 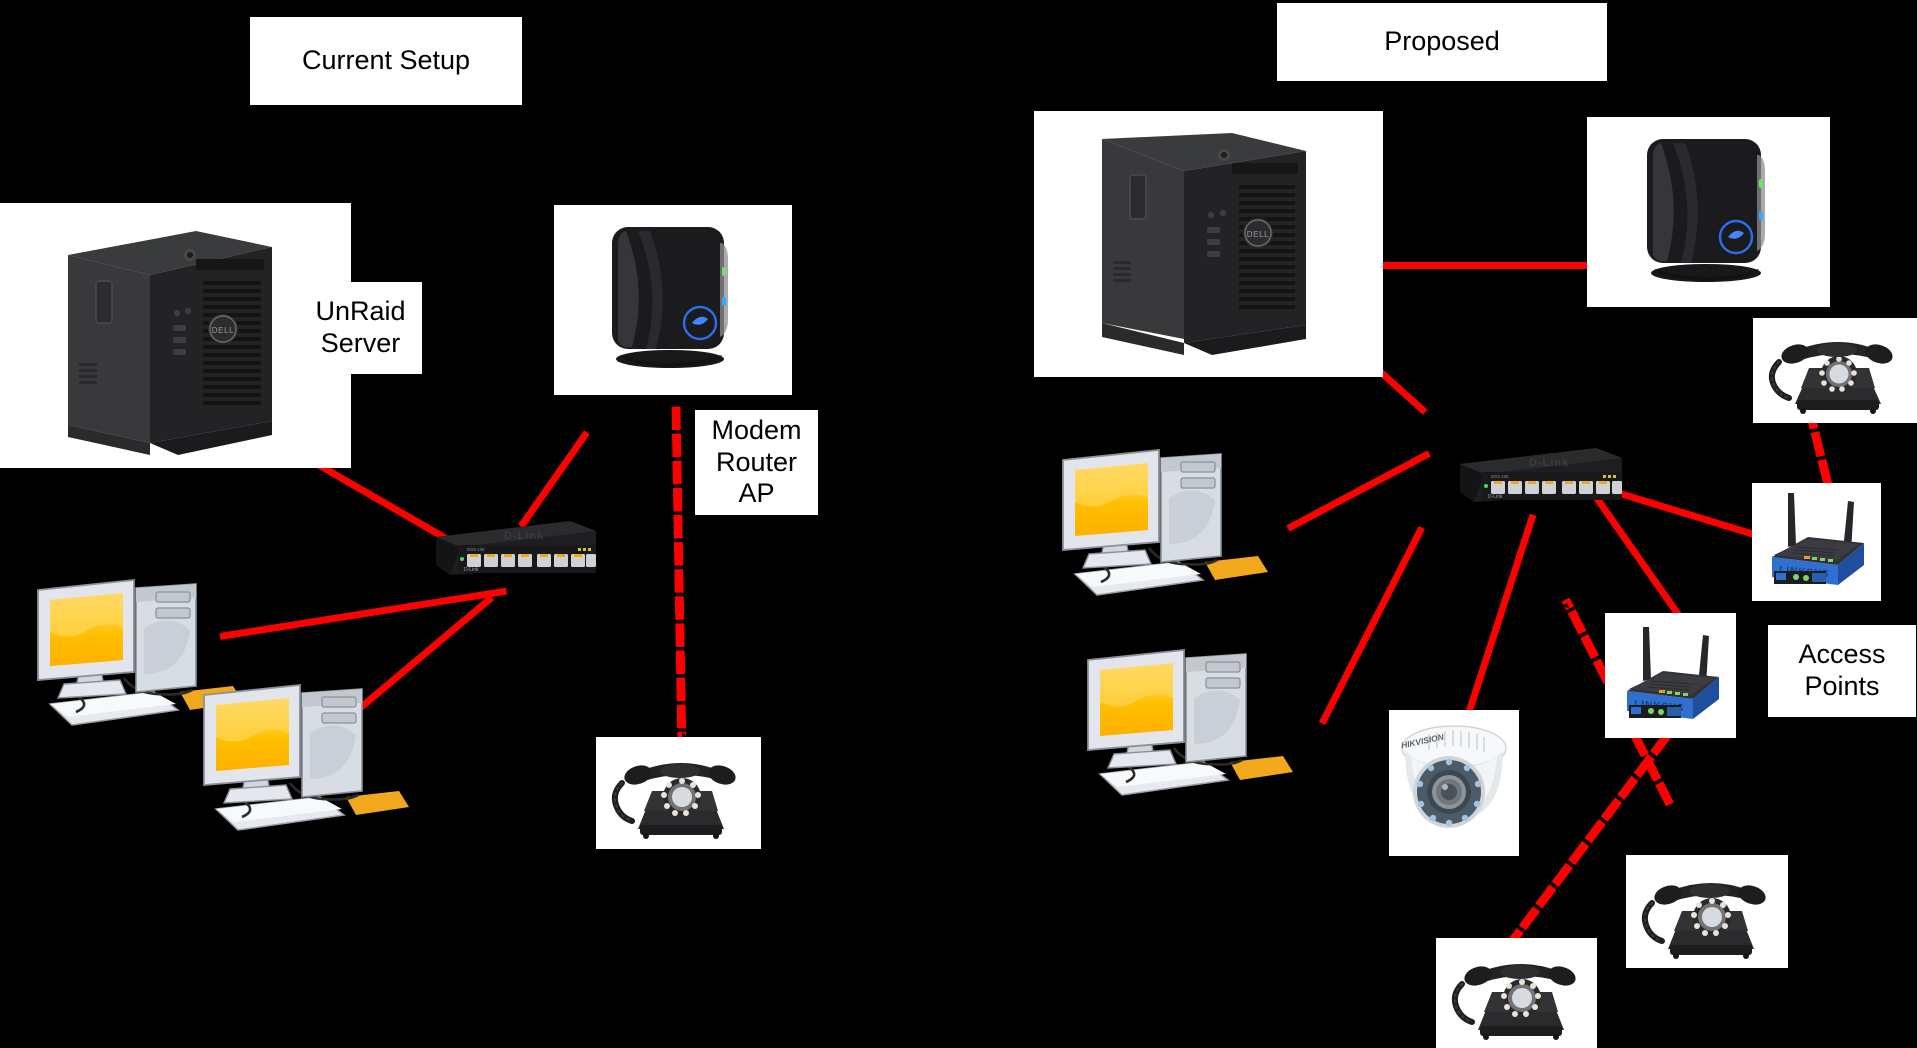 I want to click on device-dlink-switch-right: D-Link D-Link DGS-108, so click(x=1533, y=473).